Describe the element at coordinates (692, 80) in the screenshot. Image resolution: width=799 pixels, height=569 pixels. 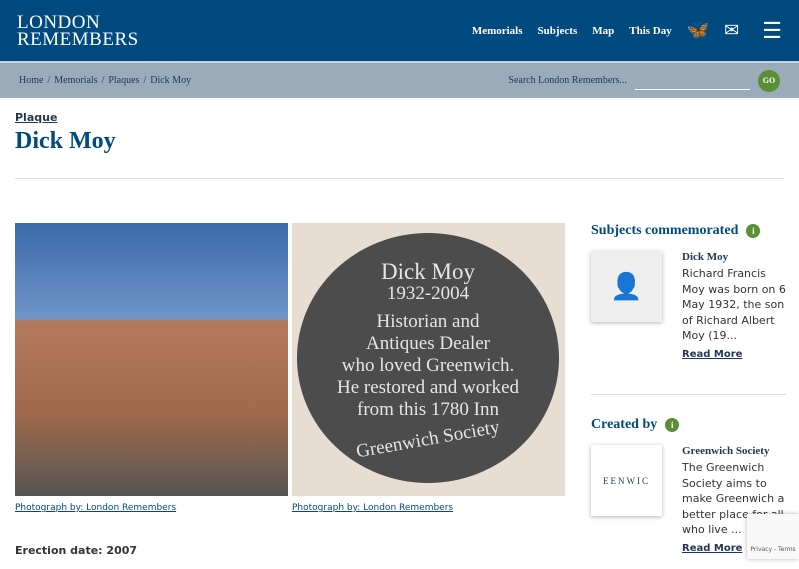
I see `search-input` at that location.